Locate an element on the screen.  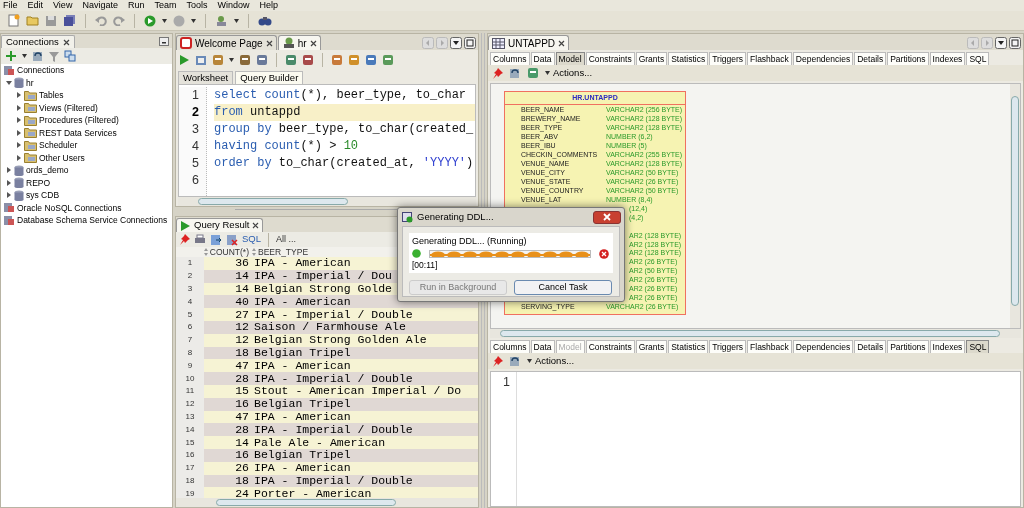
tree-item: Scheduler is located at coordinates (86, 145).